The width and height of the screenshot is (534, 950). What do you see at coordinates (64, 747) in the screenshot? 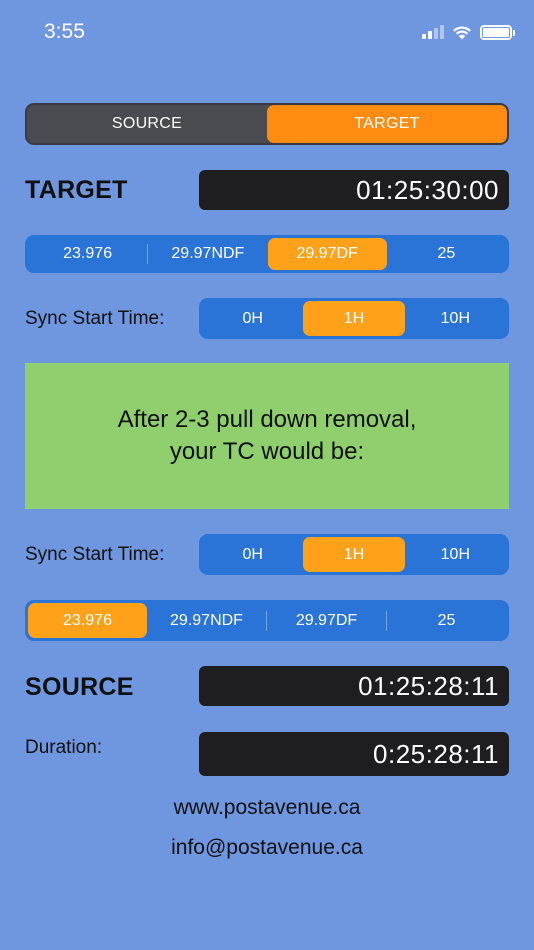
I see `duration-label: Duration:` at bounding box center [64, 747].